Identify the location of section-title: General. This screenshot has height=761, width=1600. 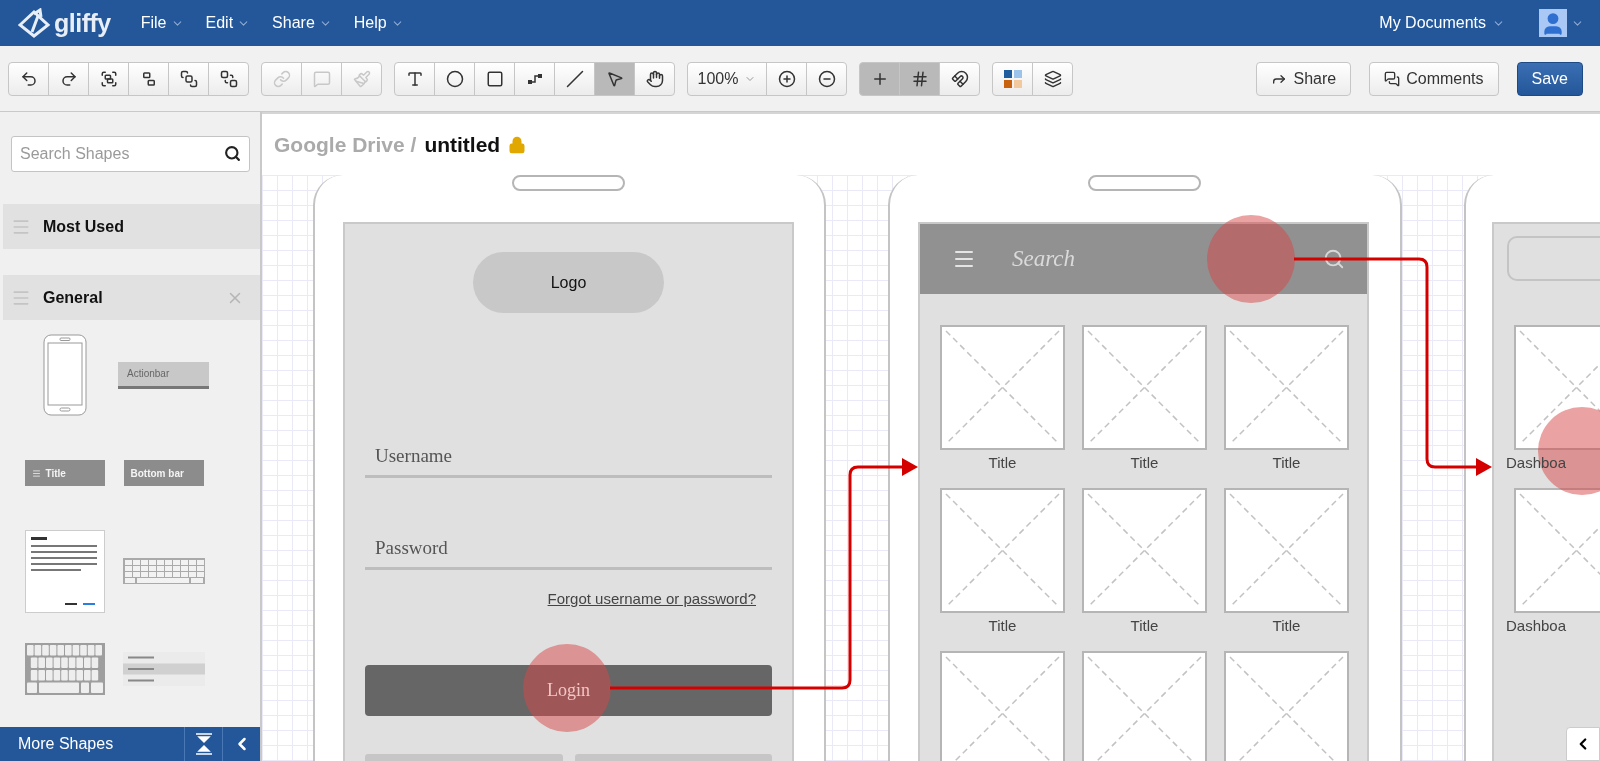
(73, 297).